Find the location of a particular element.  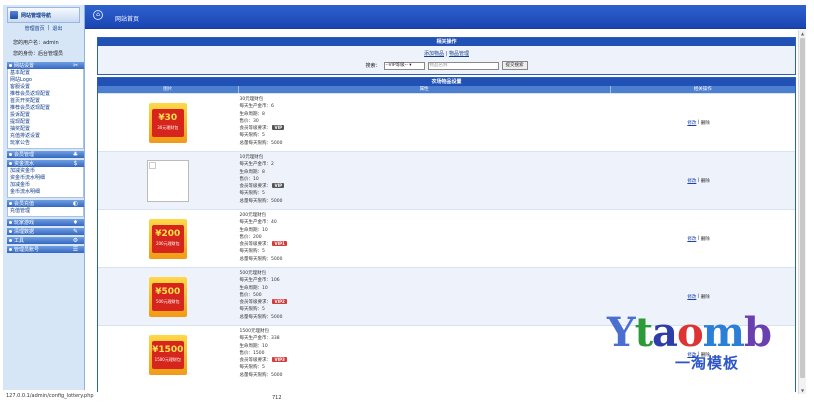

sidebar-item: 首页开奖配置 is located at coordinates (45, 101).